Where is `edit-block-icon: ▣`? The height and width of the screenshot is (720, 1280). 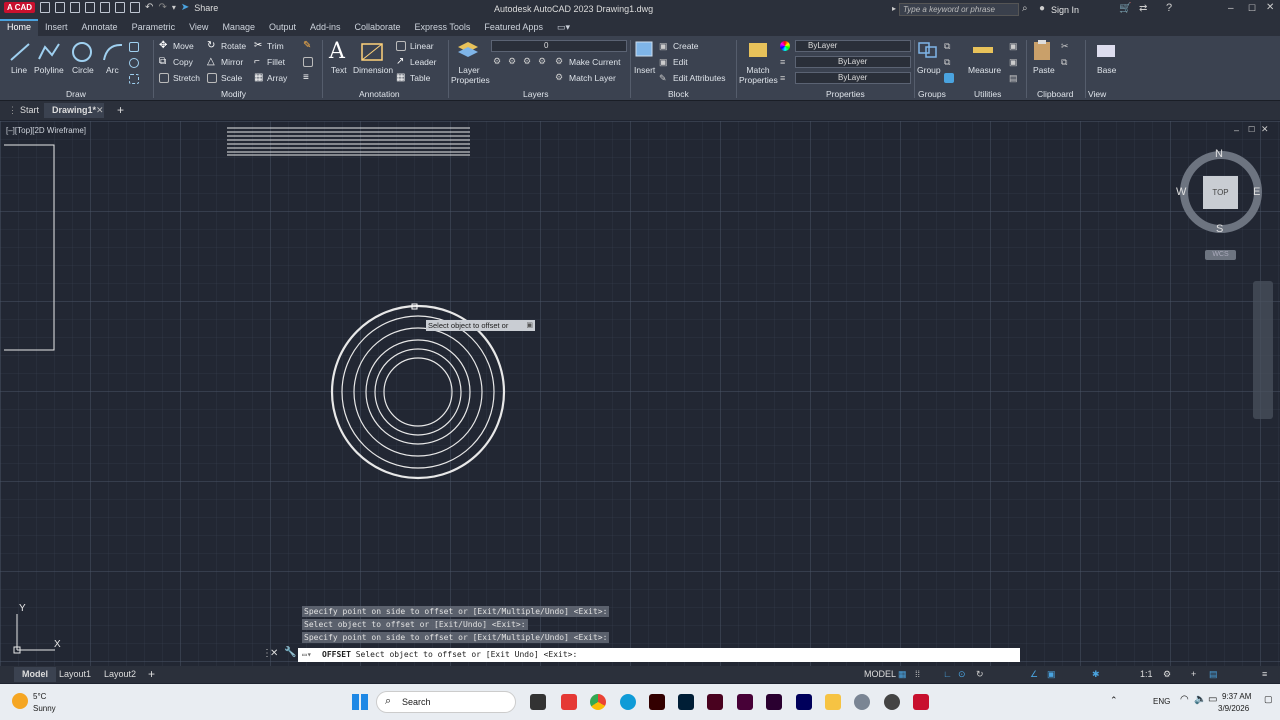 edit-block-icon: ▣ is located at coordinates (664, 62).